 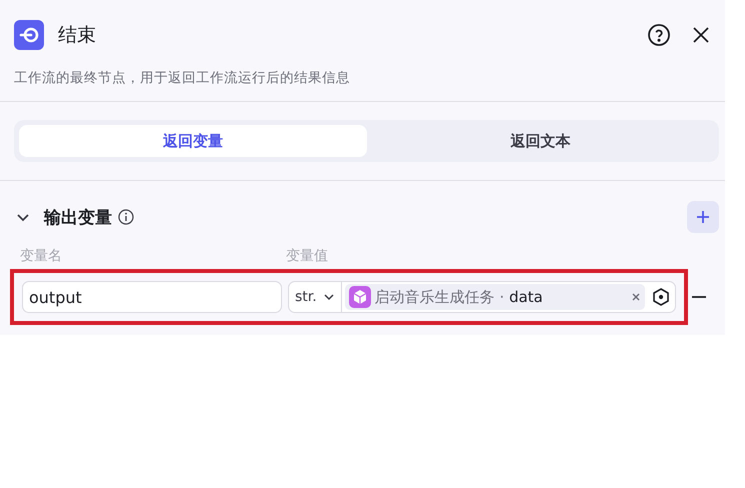 What do you see at coordinates (41, 256) in the screenshot?
I see `column-label: 变量名` at bounding box center [41, 256].